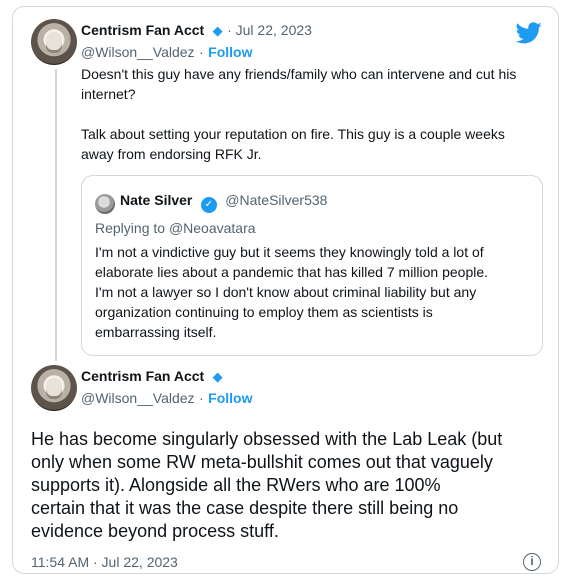  What do you see at coordinates (223, 202) in the screenshot?
I see `quoted-header: Nate Silver ✓ @NateSilver538` at bounding box center [223, 202].